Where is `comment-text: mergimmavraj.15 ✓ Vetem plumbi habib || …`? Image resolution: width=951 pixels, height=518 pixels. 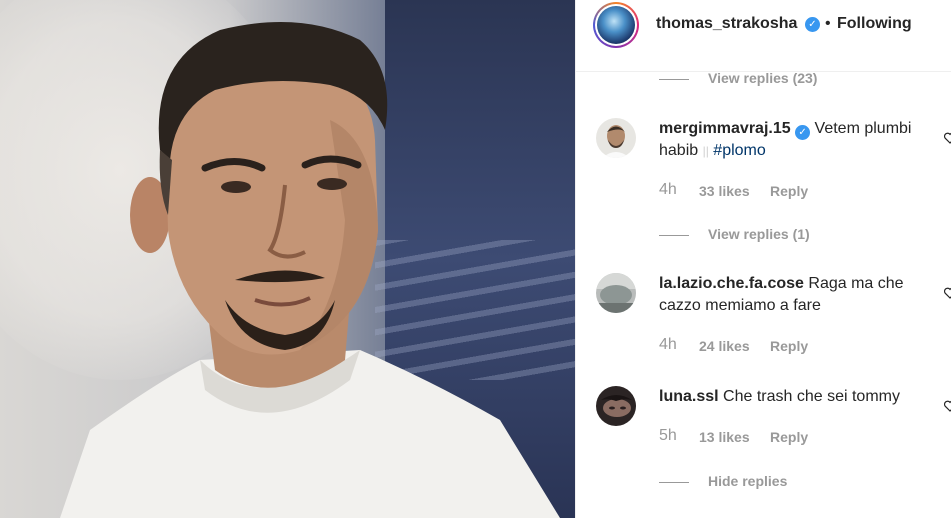 comment-text: mergimmavraj.15 ✓ Vetem plumbi habib || … is located at coordinates (794, 140).